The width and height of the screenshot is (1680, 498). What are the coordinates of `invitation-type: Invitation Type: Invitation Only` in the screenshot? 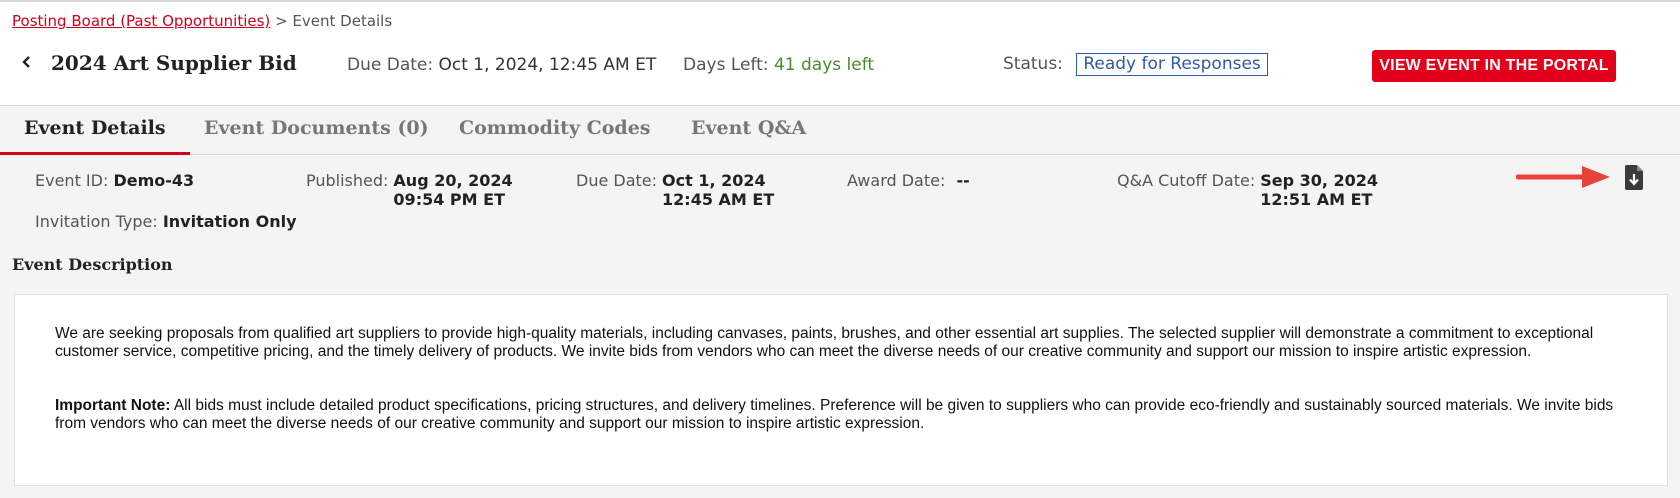 It's located at (166, 221).